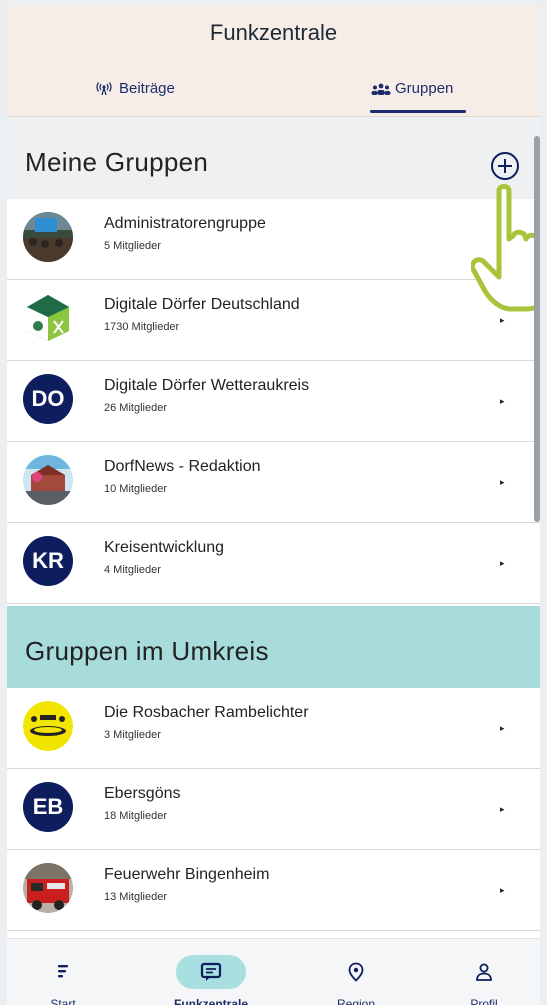 This screenshot has width=547, height=1005. I want to click on tab-beitraege: Beiträge, so click(135, 88).